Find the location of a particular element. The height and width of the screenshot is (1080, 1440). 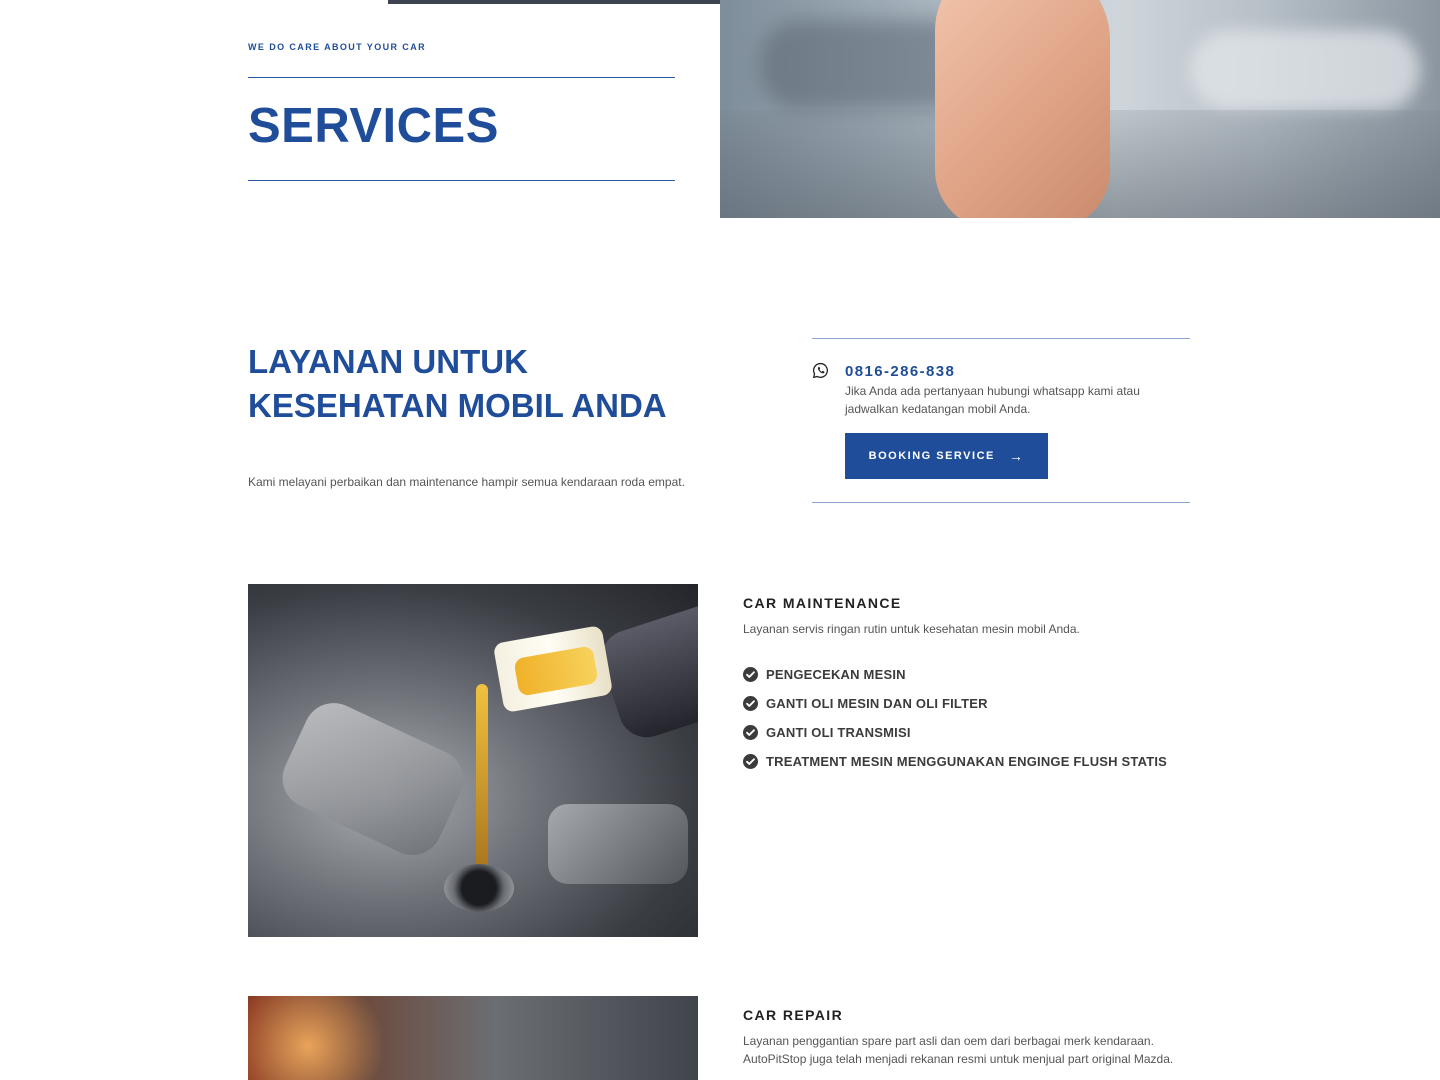

hero-image is located at coordinates (1080, 109).